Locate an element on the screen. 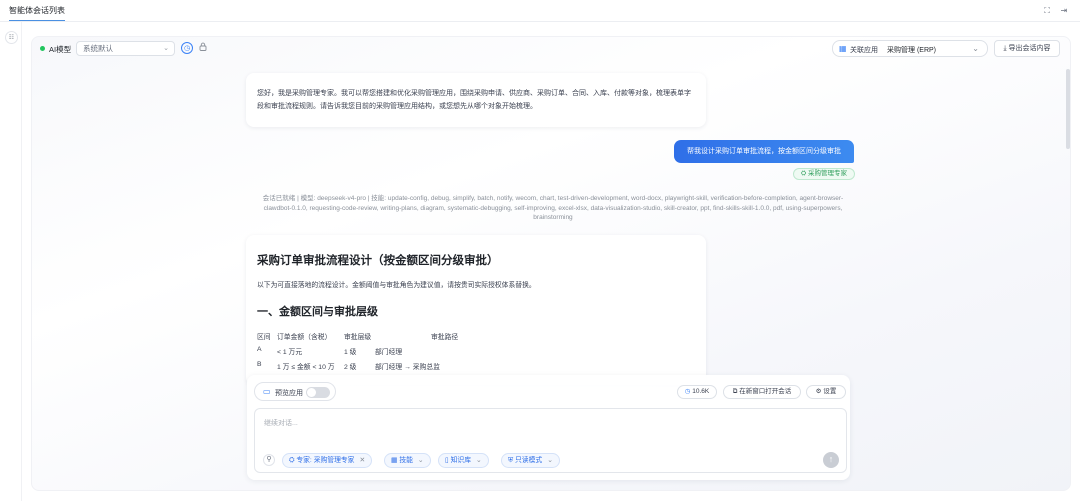 This screenshot has width=1080, height=501. open-new-window-button: ⧉ 在新窗口打开会话 is located at coordinates (762, 392).